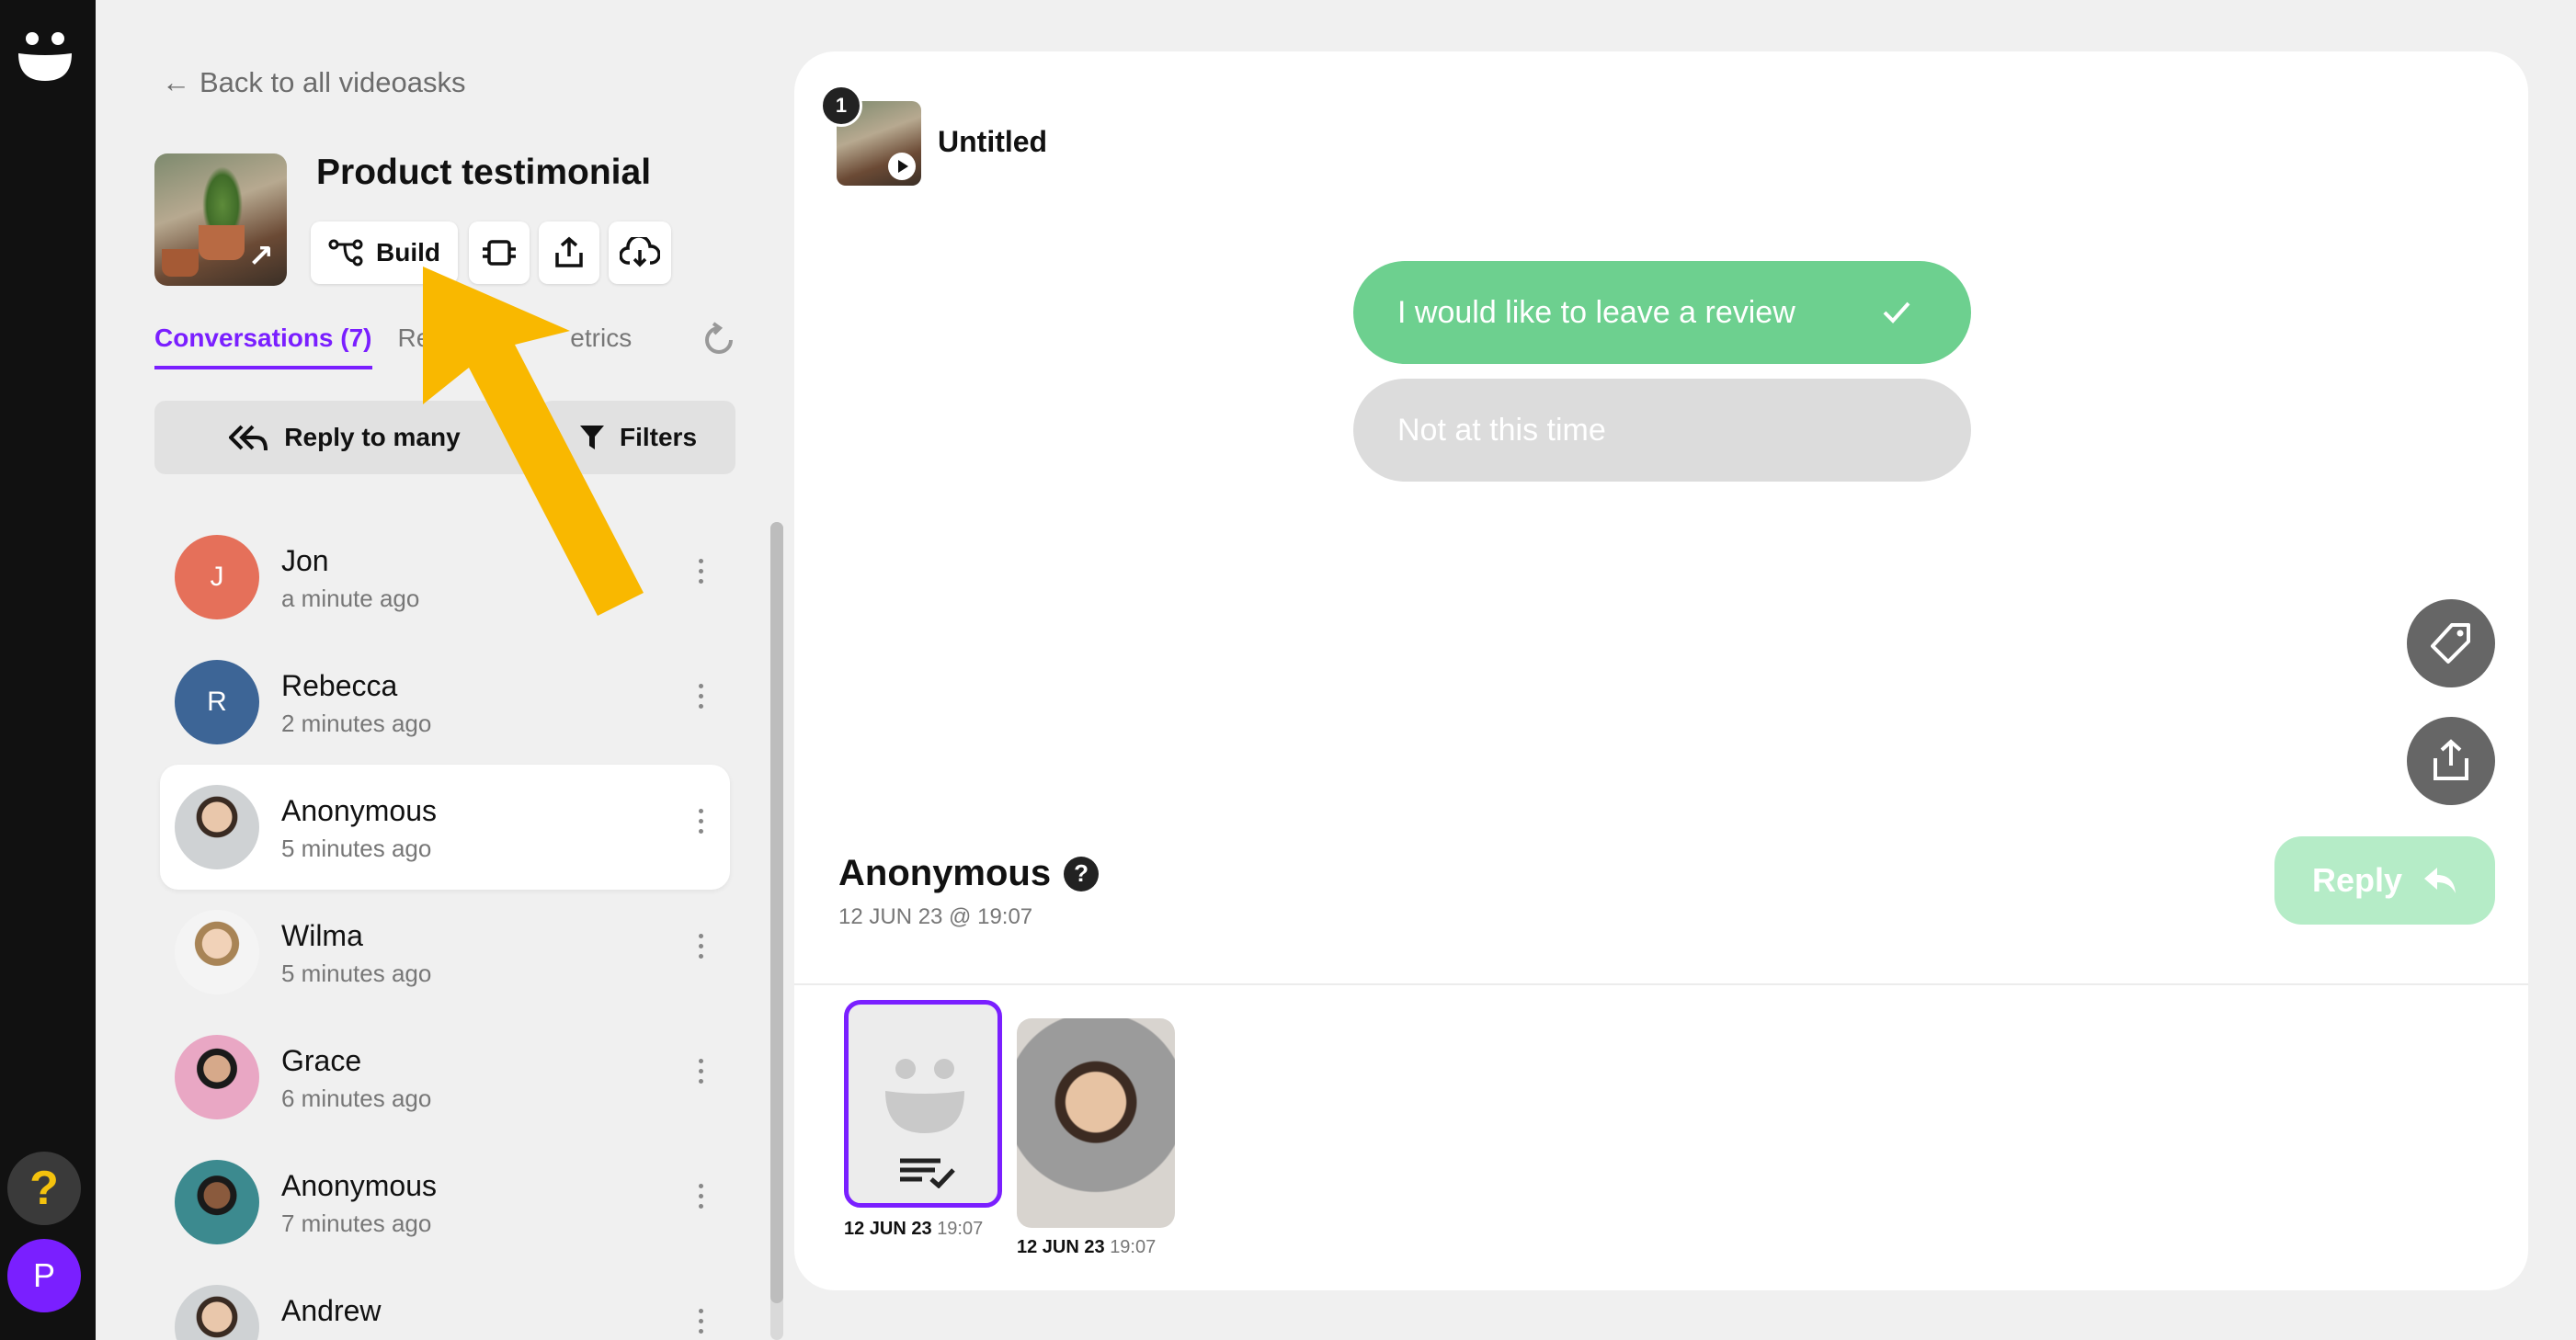 This screenshot has height=1340, width=2576. Describe the element at coordinates (321, 1060) in the screenshot. I see `conversation-name: Grace` at that location.